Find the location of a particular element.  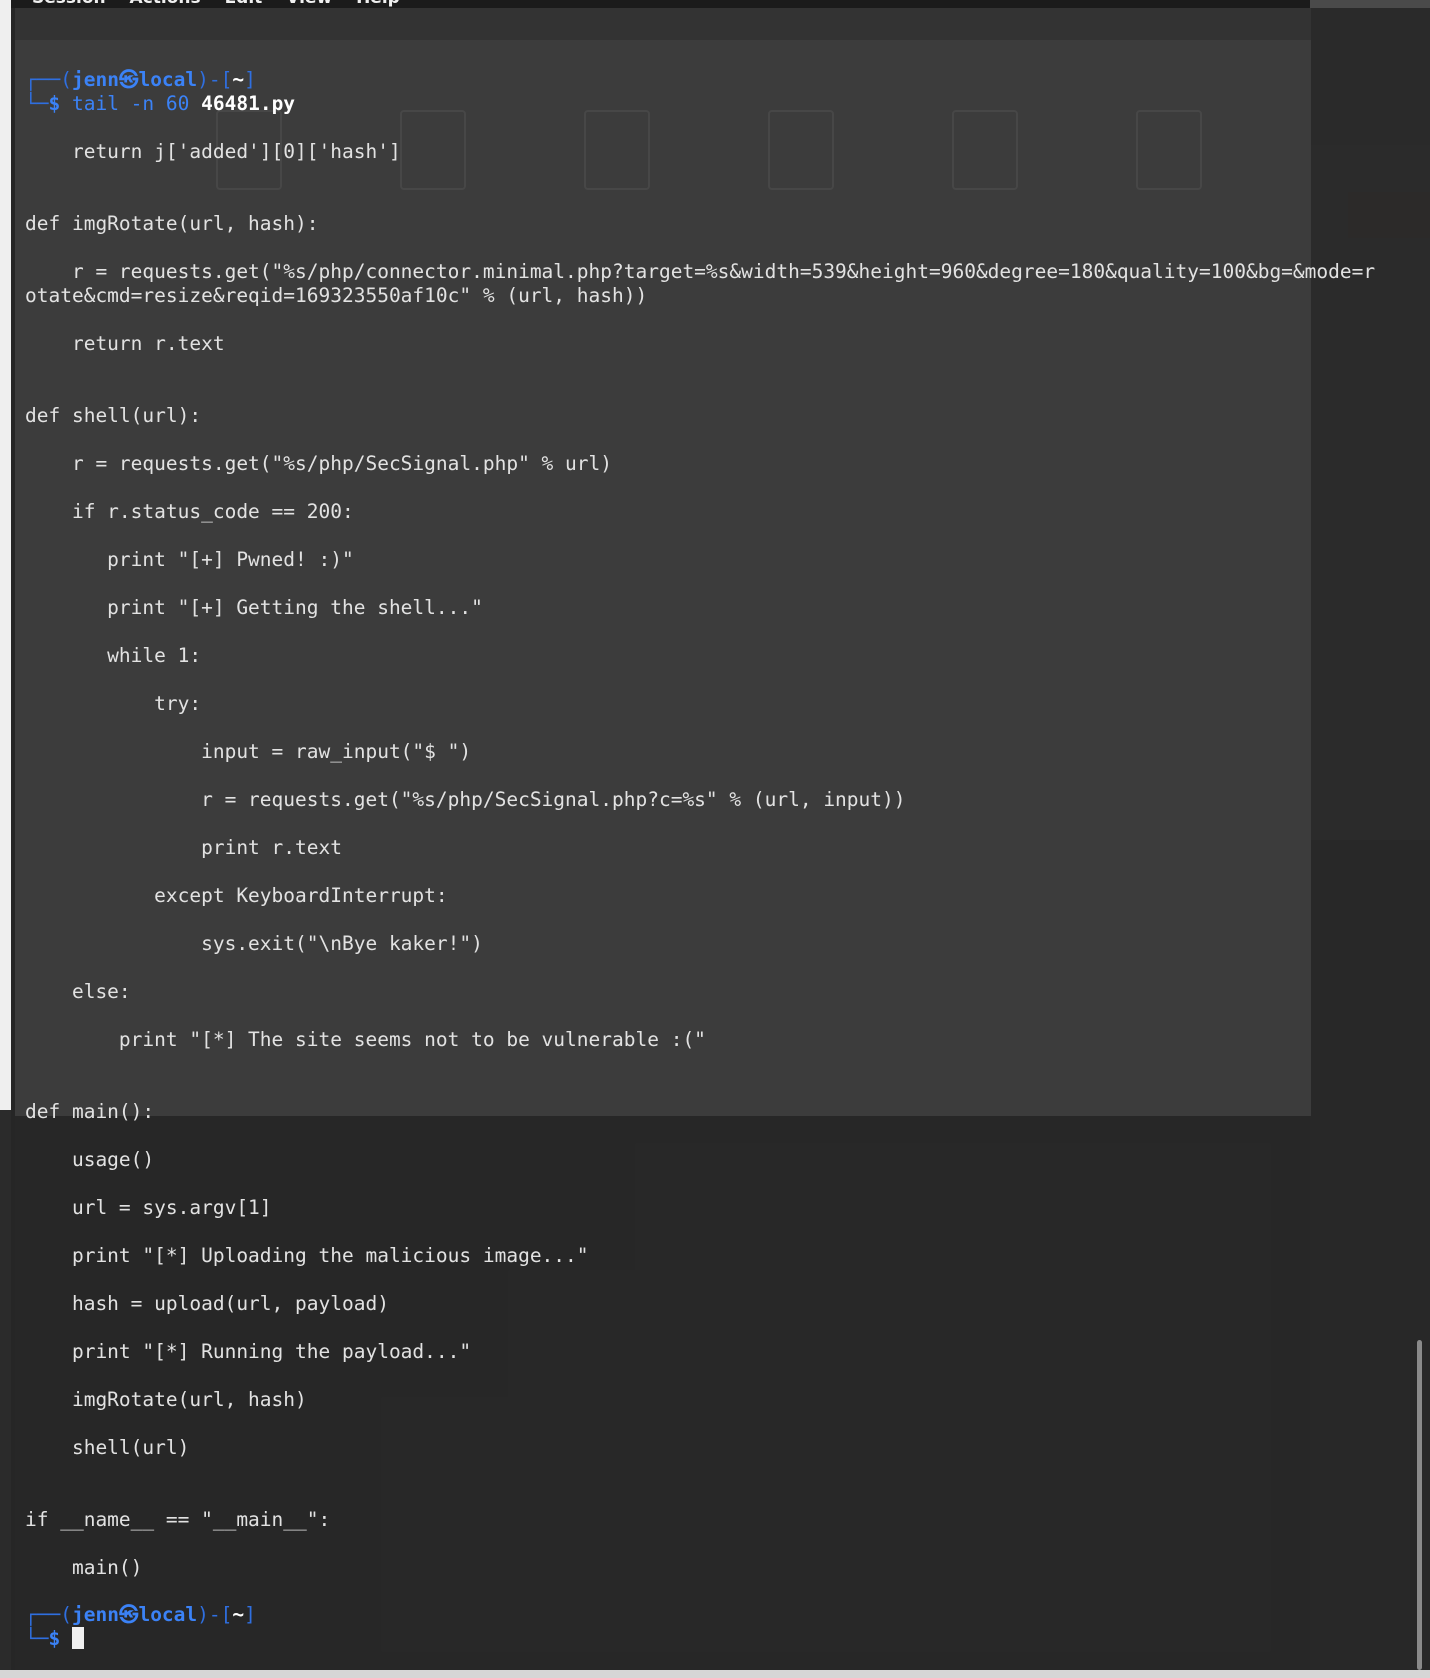

output-line: hash = upload(url, payload) is located at coordinates (207, 1303).